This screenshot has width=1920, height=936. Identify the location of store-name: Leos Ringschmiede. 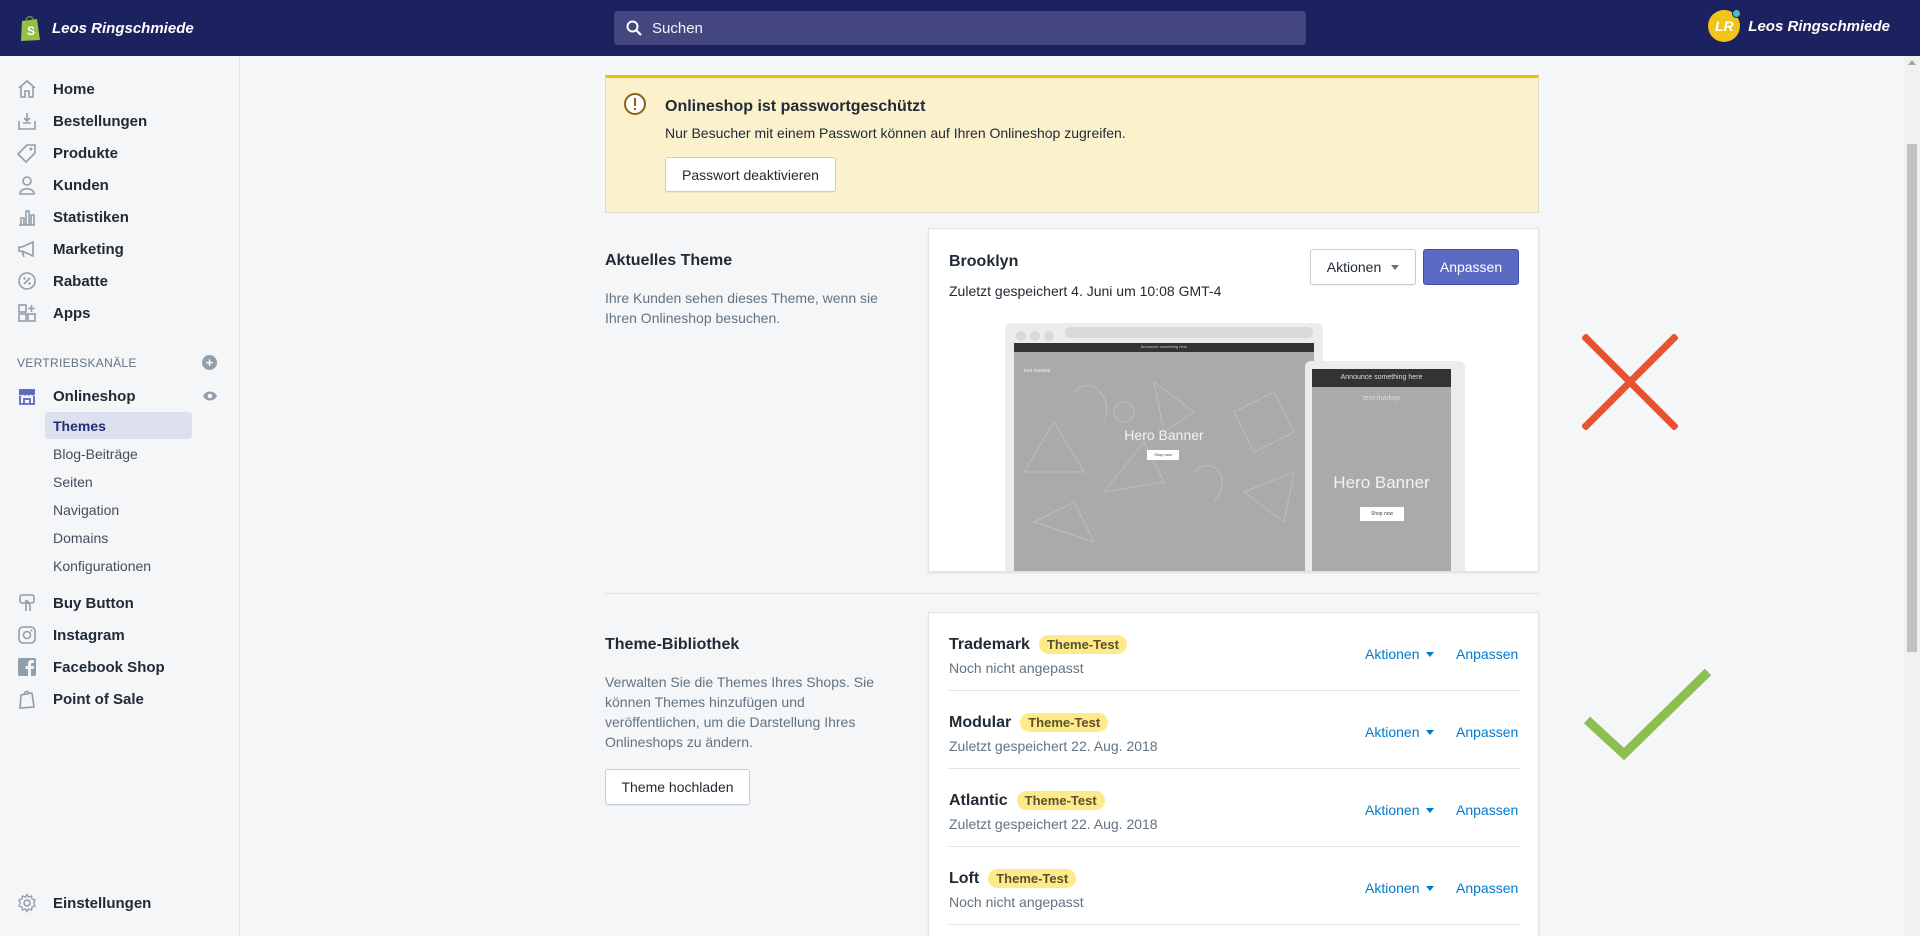
(123, 28).